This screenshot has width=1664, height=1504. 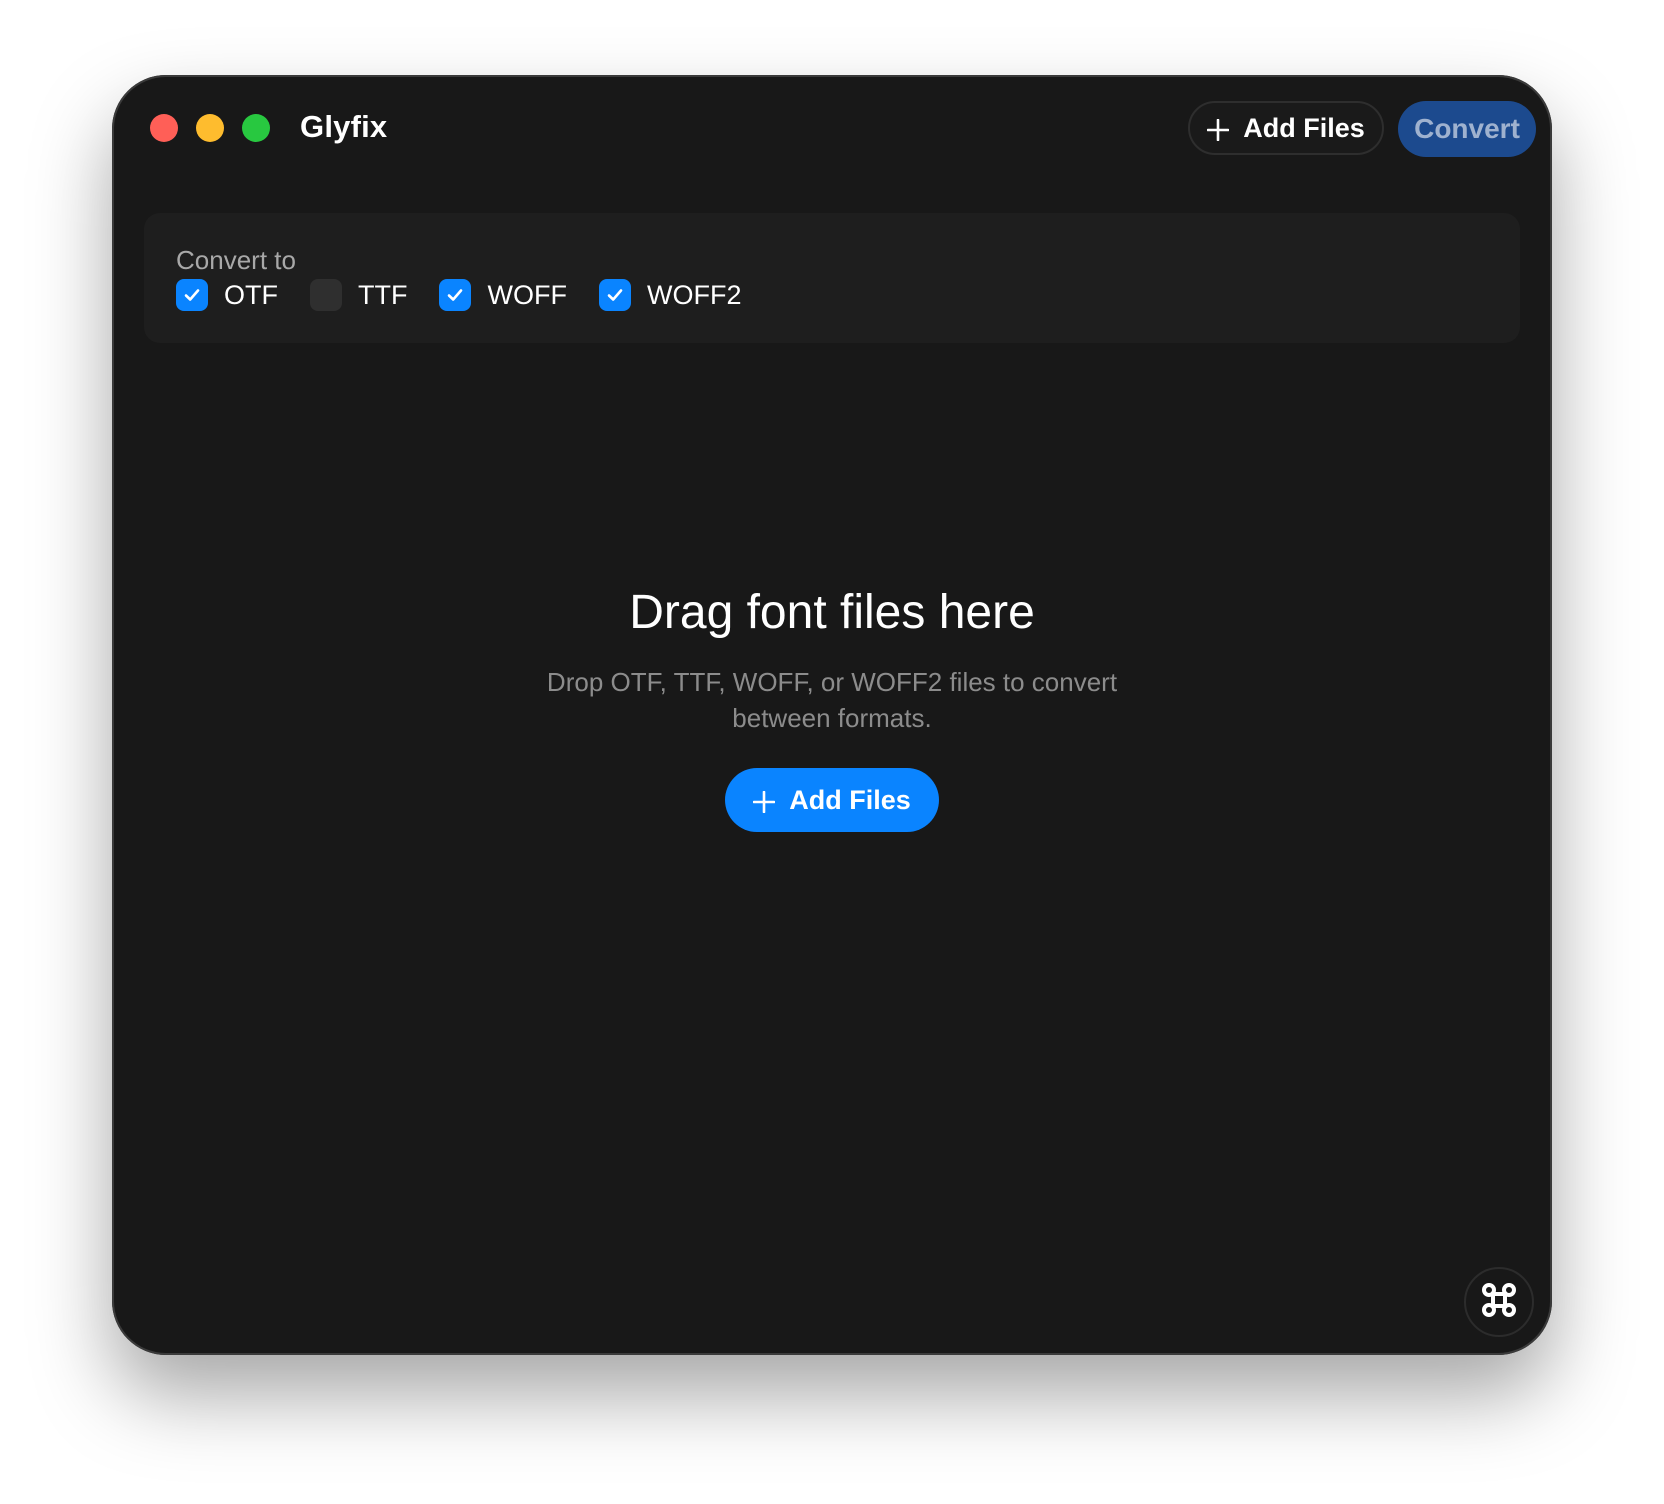 I want to click on ttf-label: TTF, so click(x=383, y=294).